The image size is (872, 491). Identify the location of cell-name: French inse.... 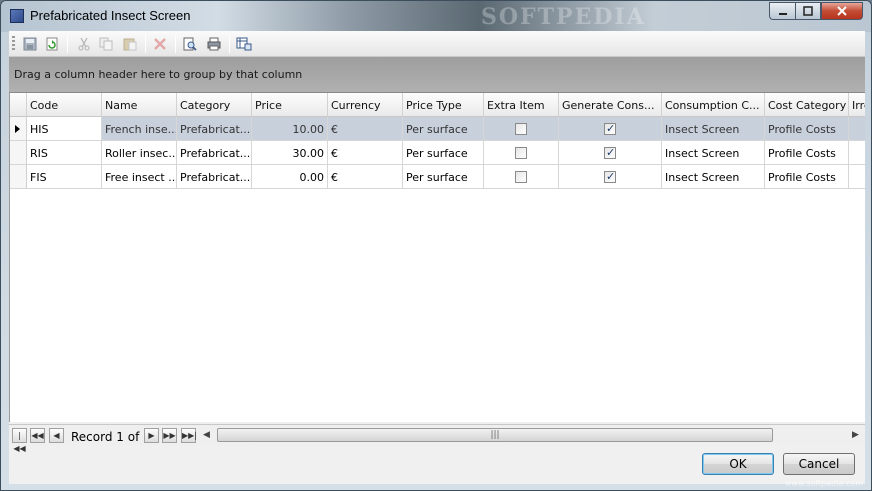
(139, 129).